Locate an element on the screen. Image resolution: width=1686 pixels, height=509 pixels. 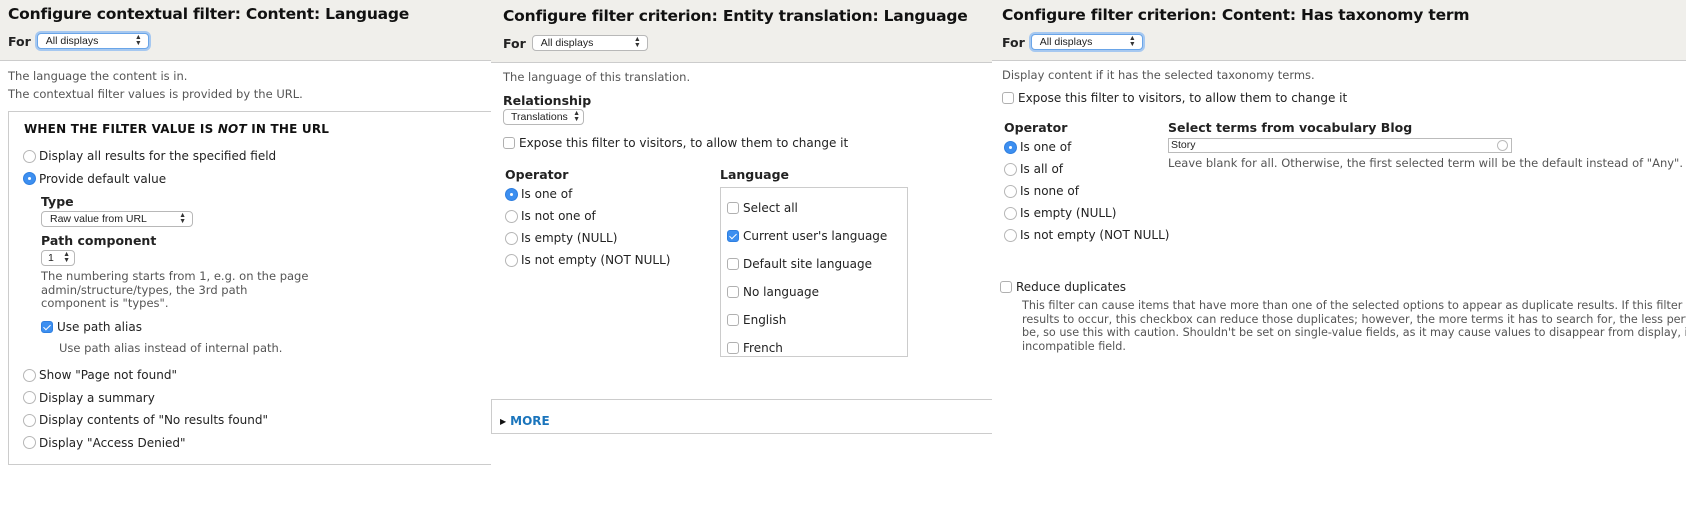
checkbox-label: Reduce duplicates is located at coordinates (1071, 287).